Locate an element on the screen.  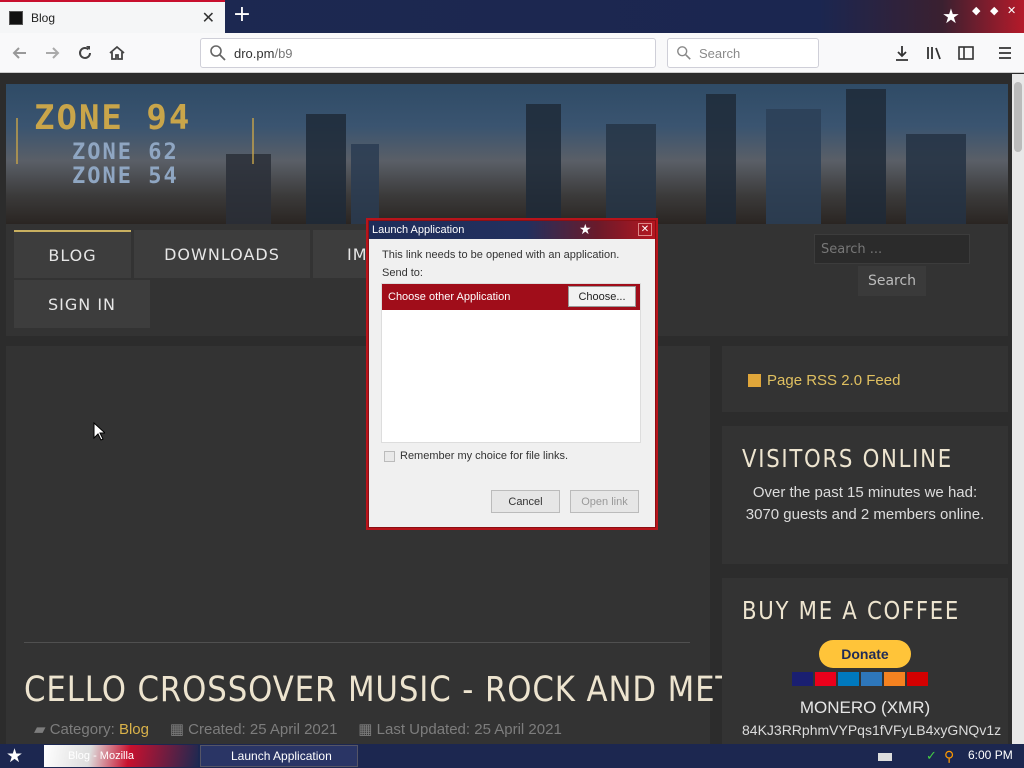
library-button is located at coordinates (934, 53).